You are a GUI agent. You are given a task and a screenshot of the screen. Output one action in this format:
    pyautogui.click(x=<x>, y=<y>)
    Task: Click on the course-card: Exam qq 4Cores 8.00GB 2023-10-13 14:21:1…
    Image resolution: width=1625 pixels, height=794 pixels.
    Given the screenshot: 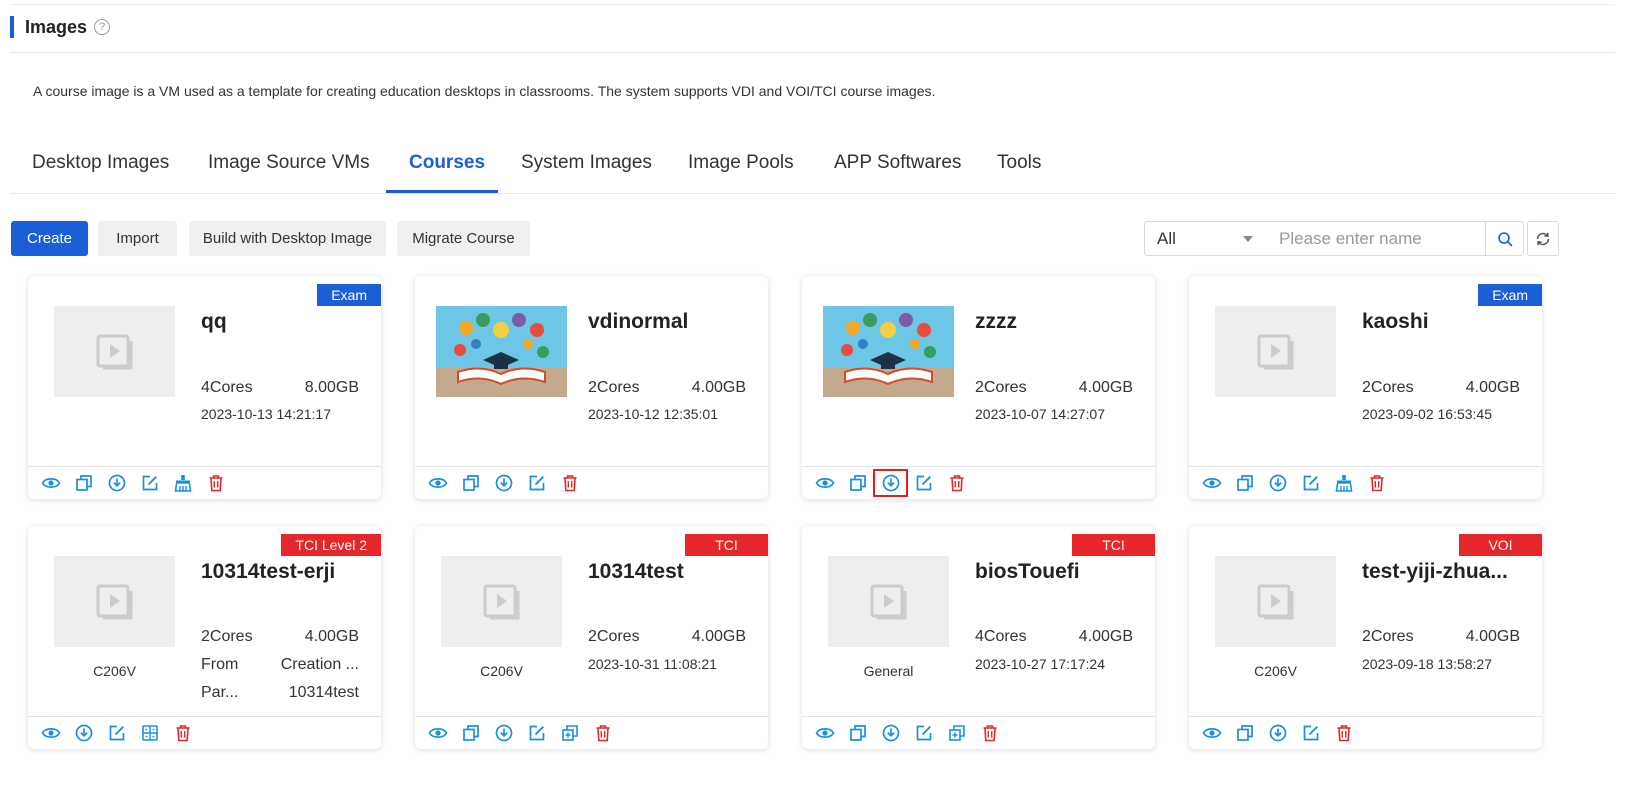 What is the action you would take?
    pyautogui.click(x=204, y=387)
    